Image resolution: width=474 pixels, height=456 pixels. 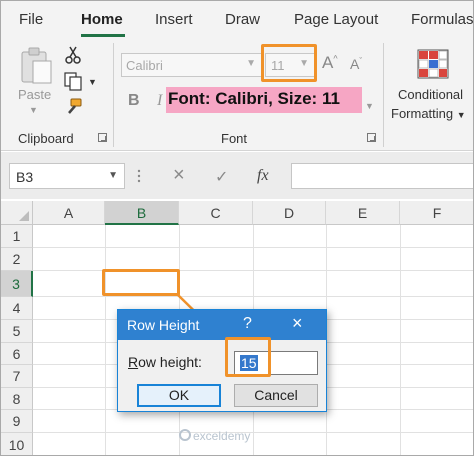 I want to click on cancel-entry-icon: ×, so click(x=179, y=175).